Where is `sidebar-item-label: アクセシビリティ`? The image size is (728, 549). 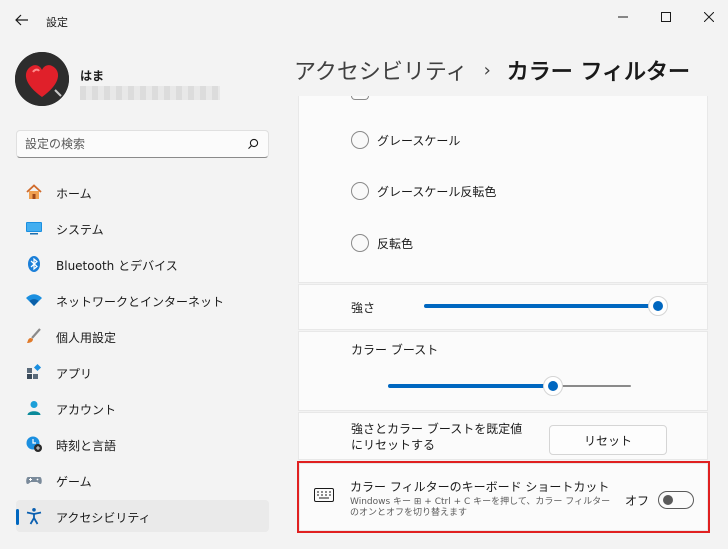 sidebar-item-label: アクセシビリティ is located at coordinates (103, 518).